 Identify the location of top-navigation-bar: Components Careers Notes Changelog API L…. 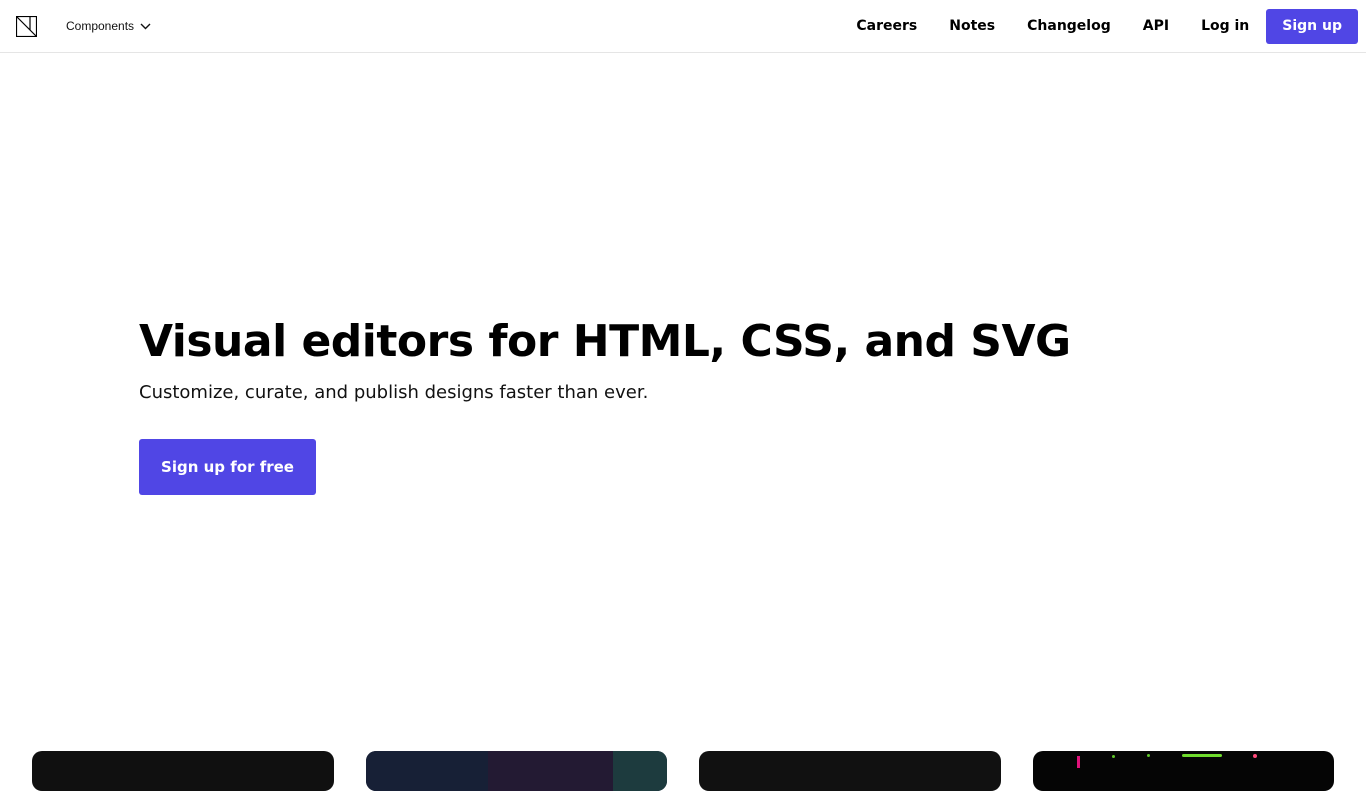
(683, 26).